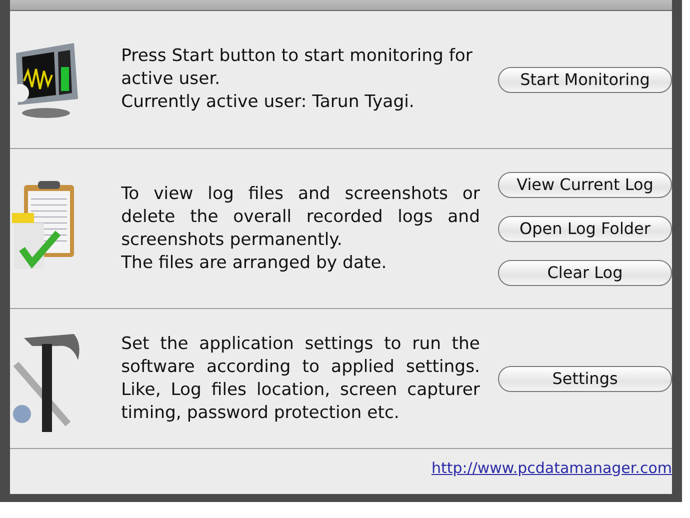 This screenshot has width=690, height=518. Describe the element at coordinates (268, 102) in the screenshot. I see `description-text: Currently active user: Tarun Tyagi.` at that location.